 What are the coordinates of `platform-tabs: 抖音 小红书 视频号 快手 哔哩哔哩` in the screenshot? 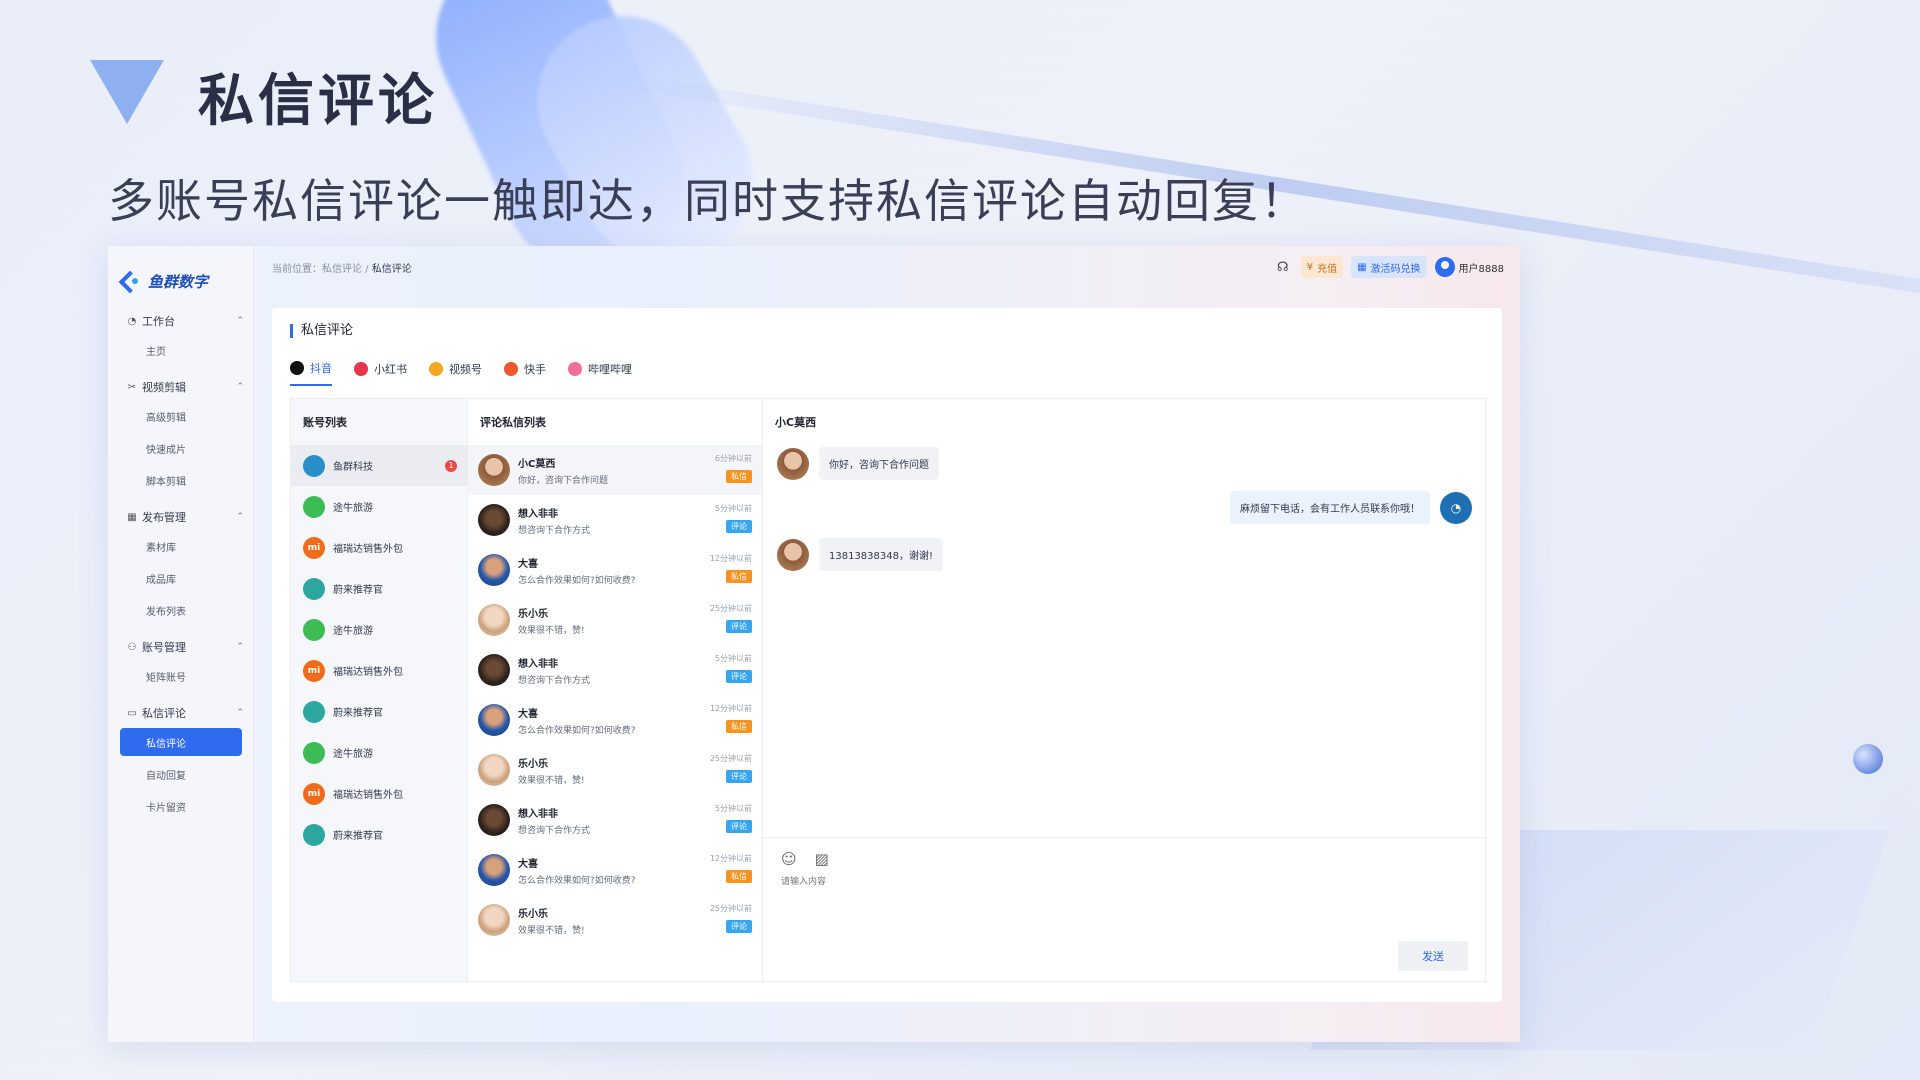 It's located at (461, 373).